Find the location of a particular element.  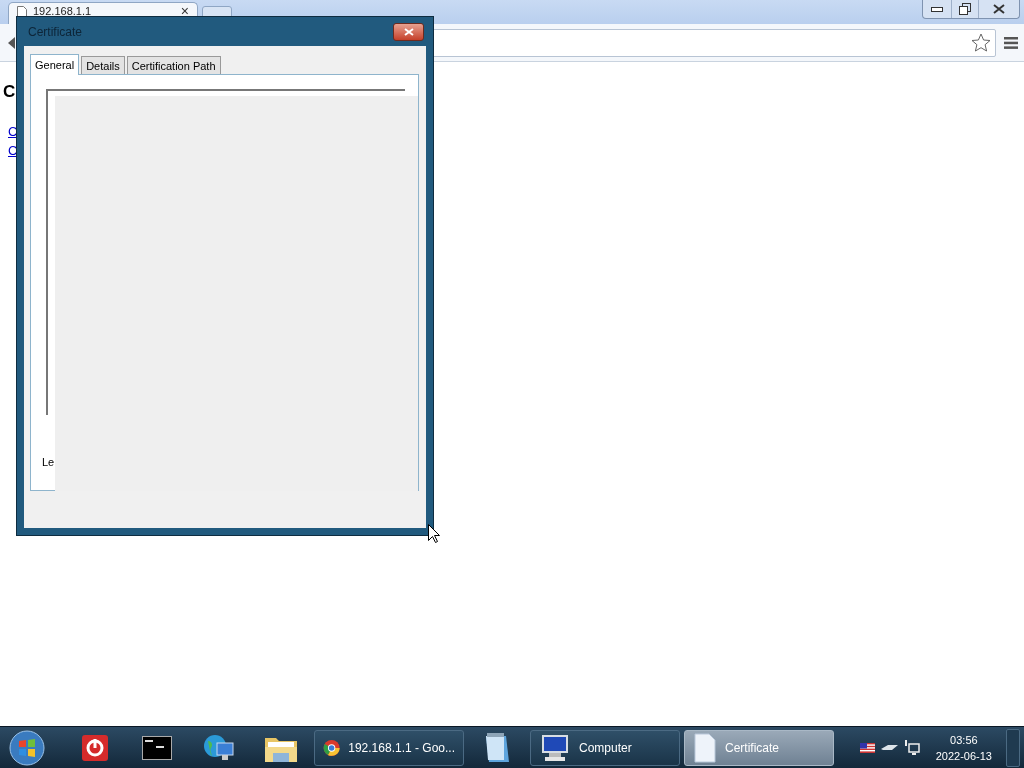

dialog-title: Certificate is located at coordinates (56, 31).